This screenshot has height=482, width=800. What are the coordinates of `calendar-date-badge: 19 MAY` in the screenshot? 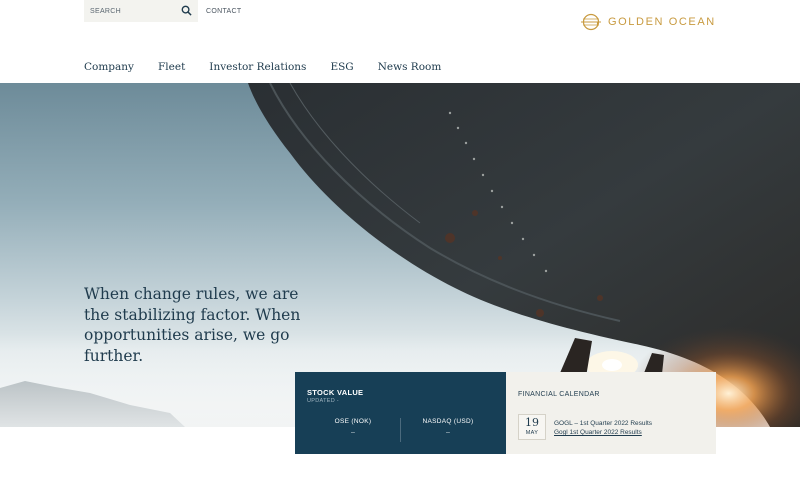 It's located at (532, 427).